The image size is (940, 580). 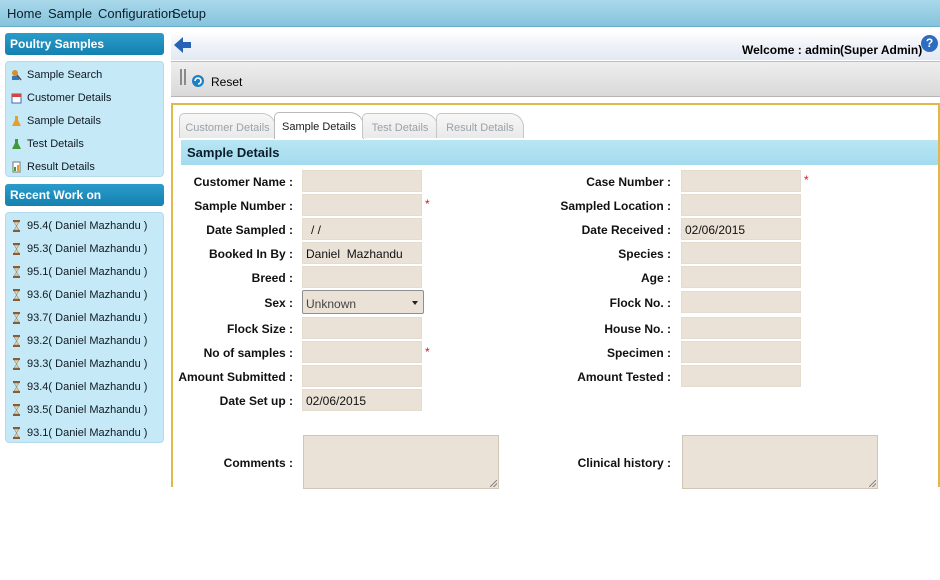 I want to click on case-number-required-mark: *, so click(x=806, y=180).